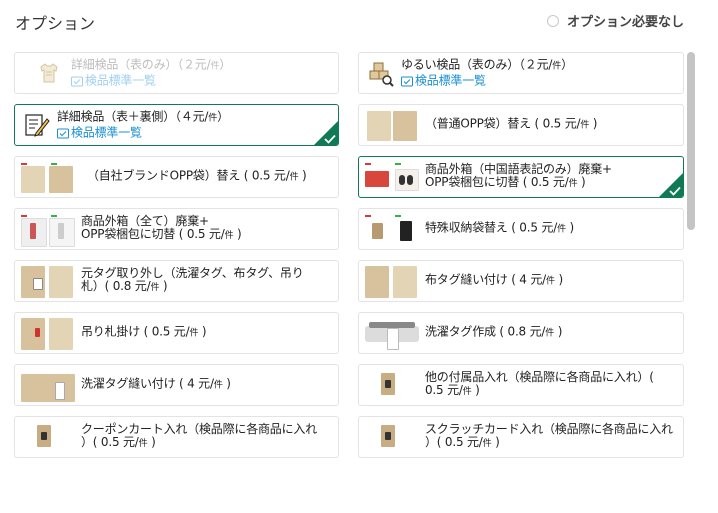 The image size is (718, 513). I want to click on option-card-coupon: クーポンカート入れ（検品際に各商品に入れ ）( 0.5 元/件 ), so click(176, 437).